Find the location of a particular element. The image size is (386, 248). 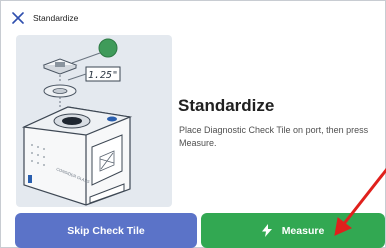

measure-button-label: Measure is located at coordinates (303, 230).